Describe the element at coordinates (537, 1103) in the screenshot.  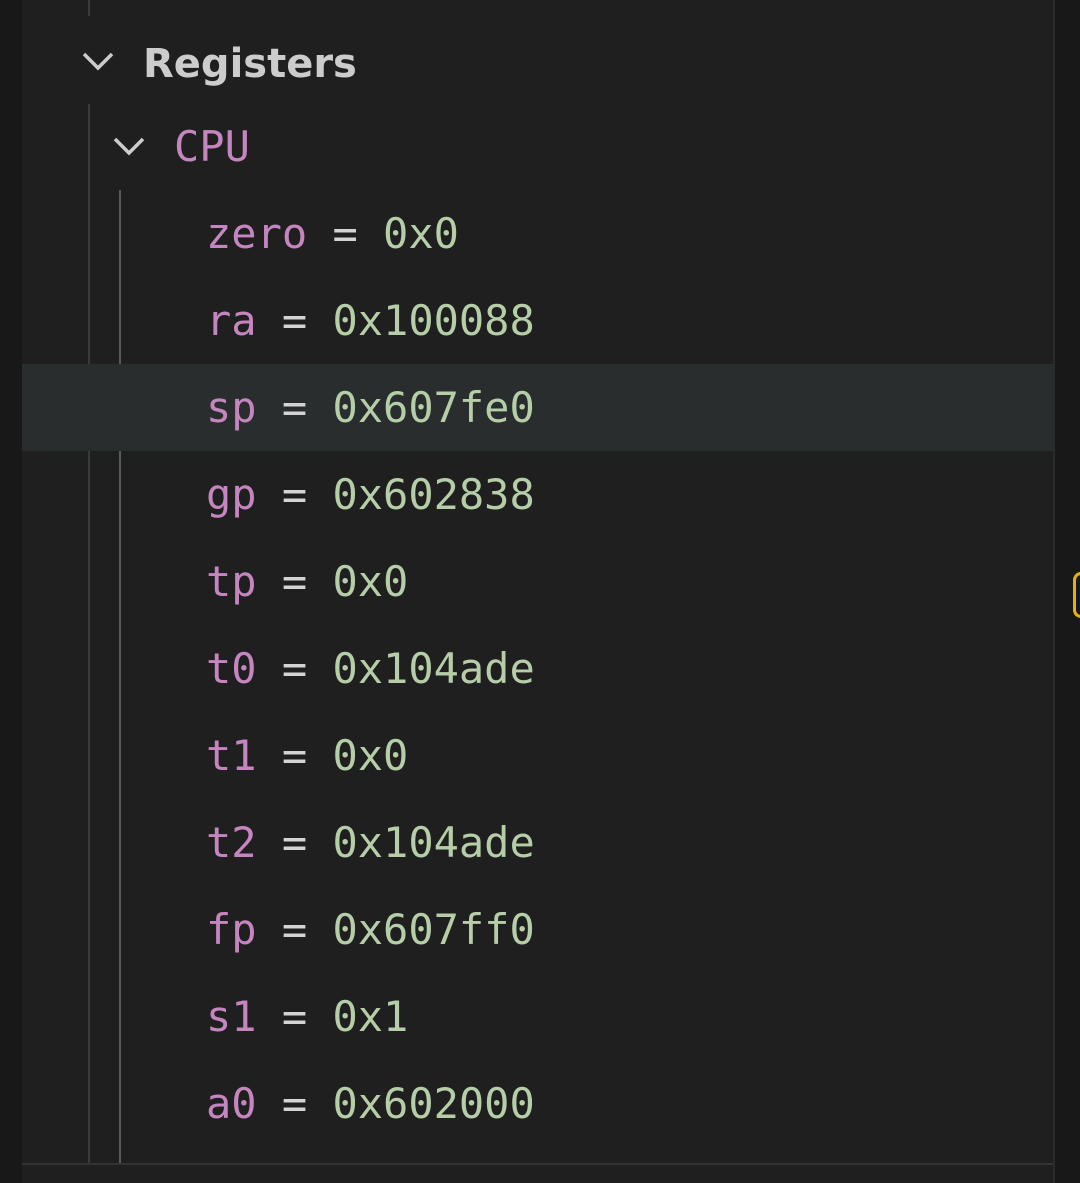
I see `register-row-a0: a0 = 0x602000` at that location.